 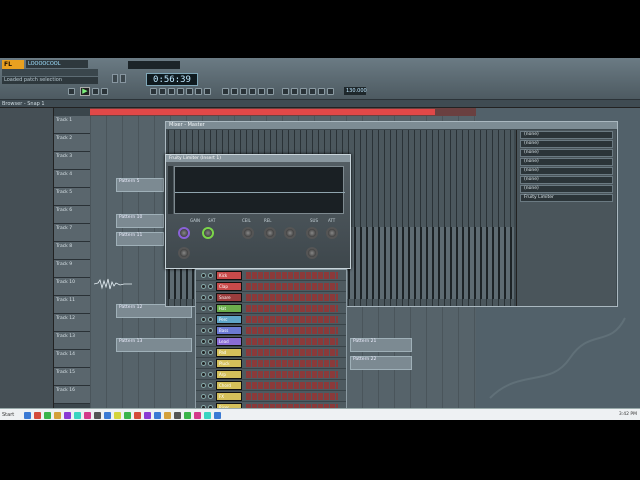 What do you see at coordinates (72, 395) in the screenshot?
I see `track-header: Track 16` at bounding box center [72, 395].